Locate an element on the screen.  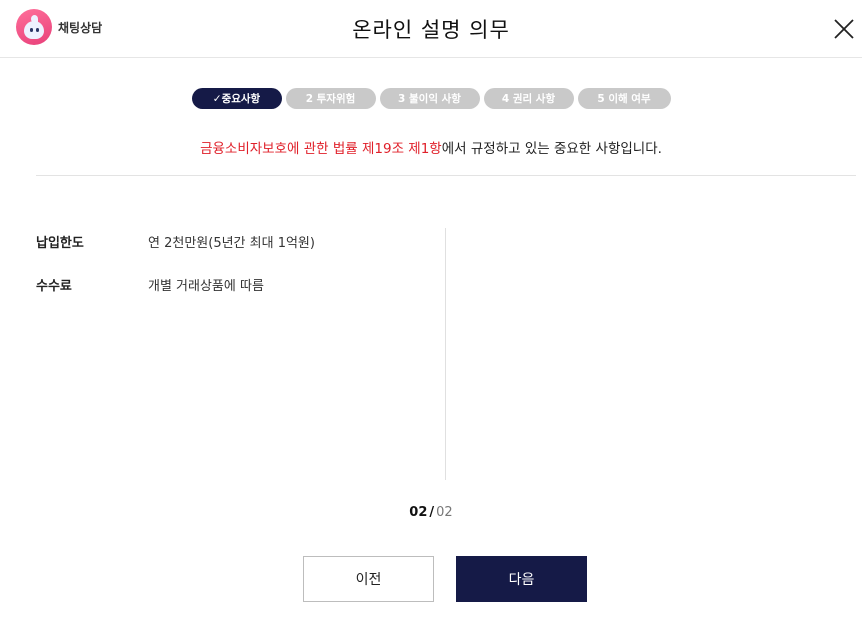
info-row-payment-limit: 납입한도 연 2천만원(5년간 최대 1억원) is located at coordinates (236, 253).